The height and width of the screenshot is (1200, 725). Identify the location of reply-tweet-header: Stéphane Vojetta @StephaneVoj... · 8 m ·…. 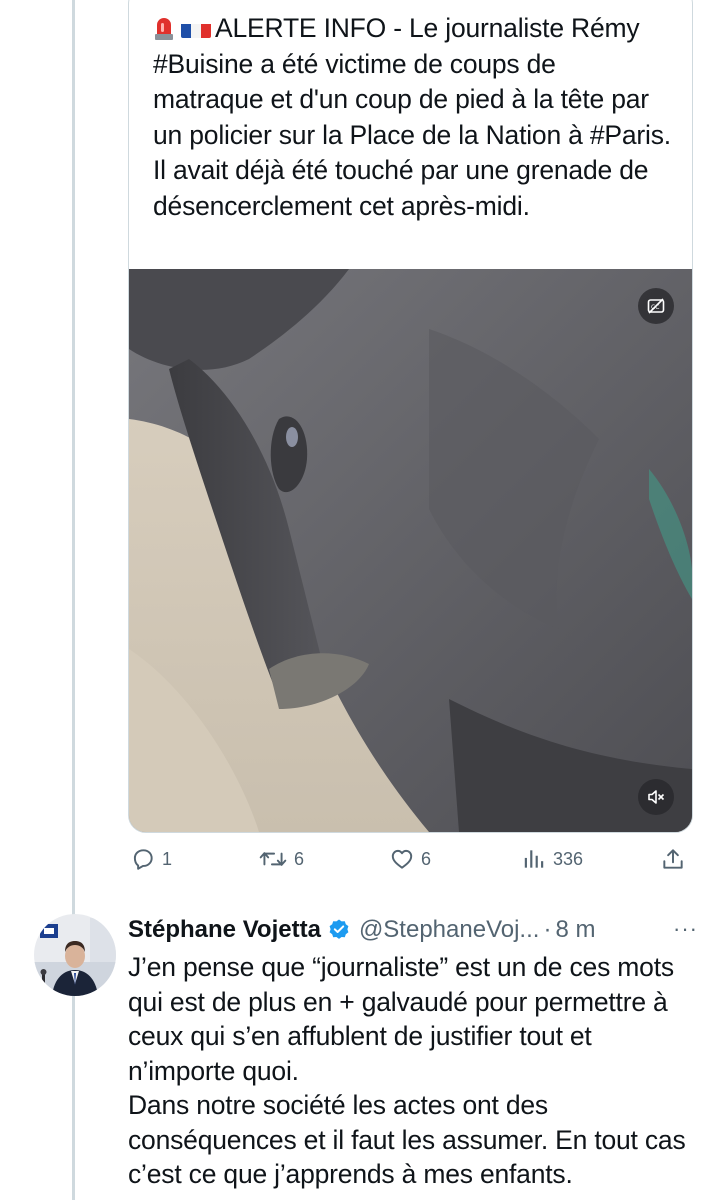
(413, 930).